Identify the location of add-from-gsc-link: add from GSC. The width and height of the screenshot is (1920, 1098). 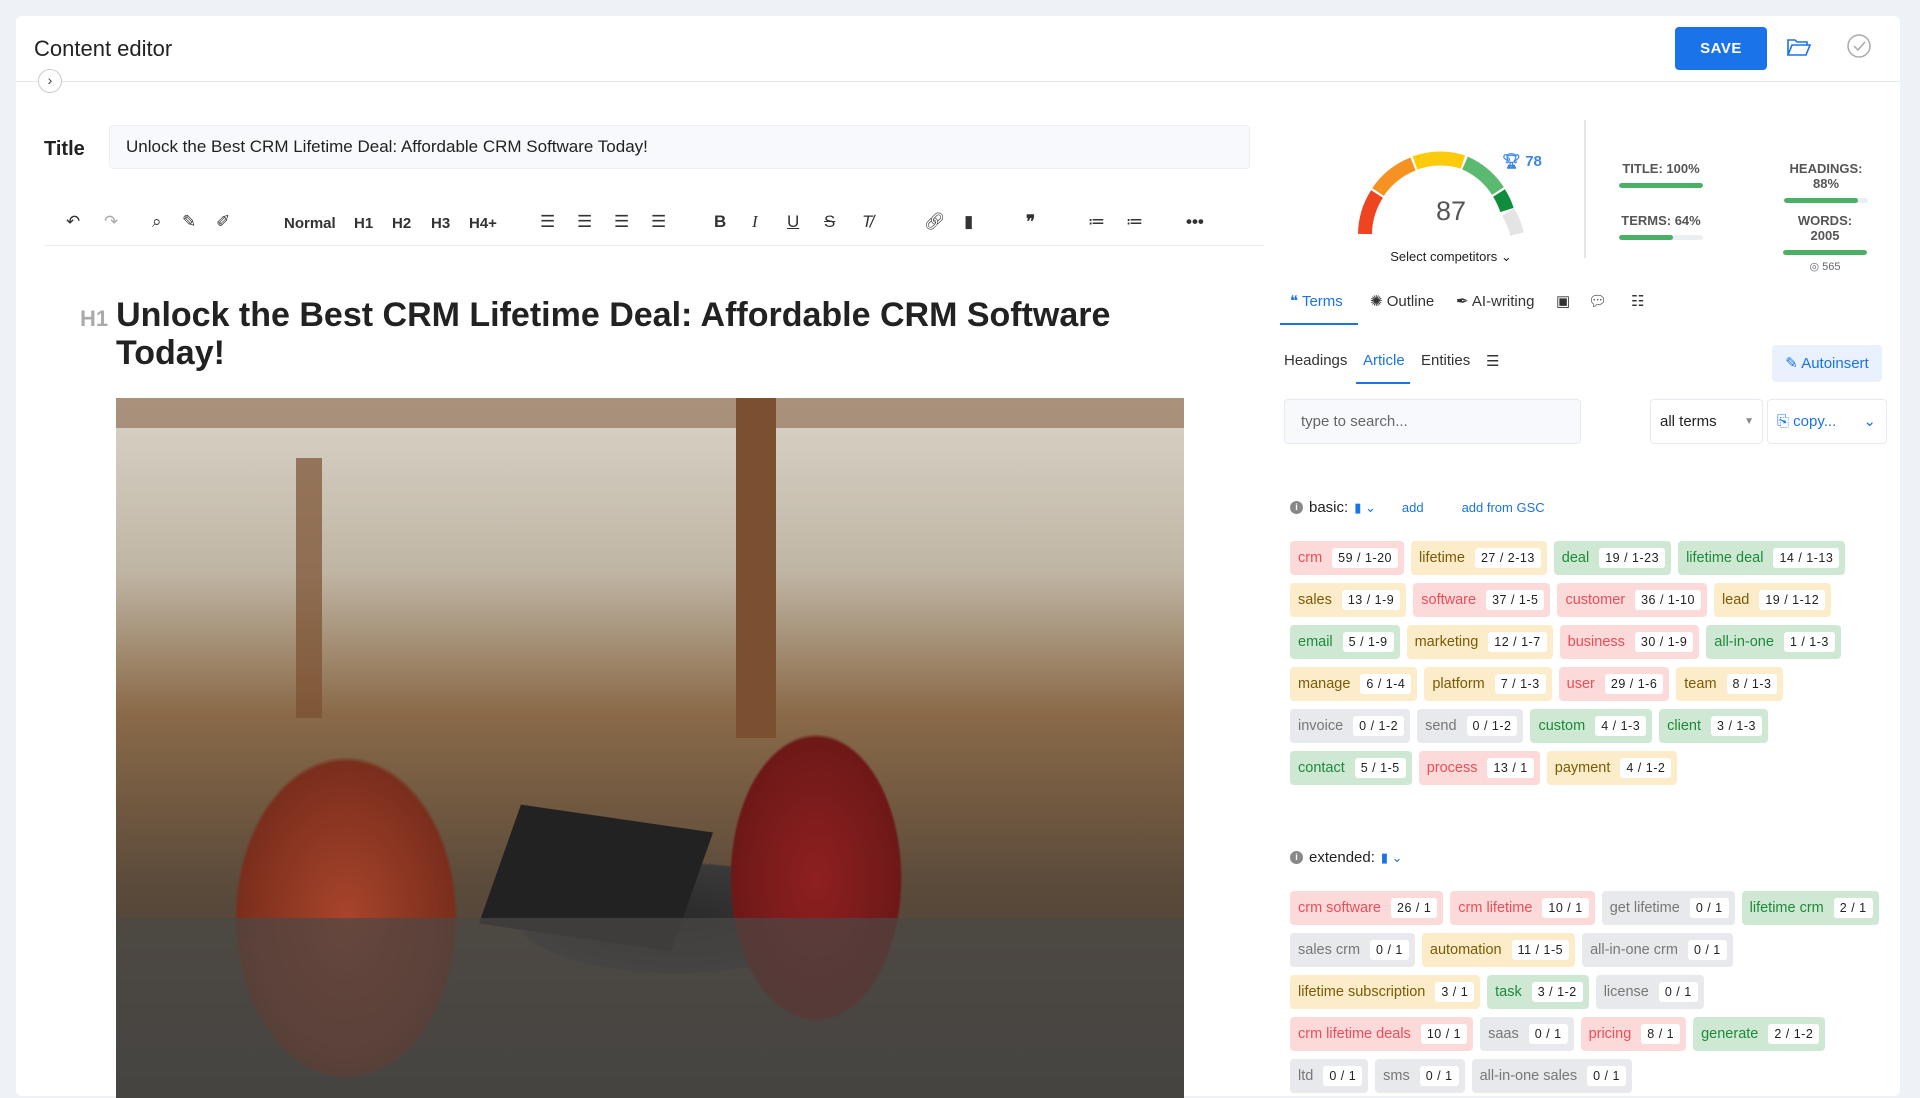
(1503, 507).